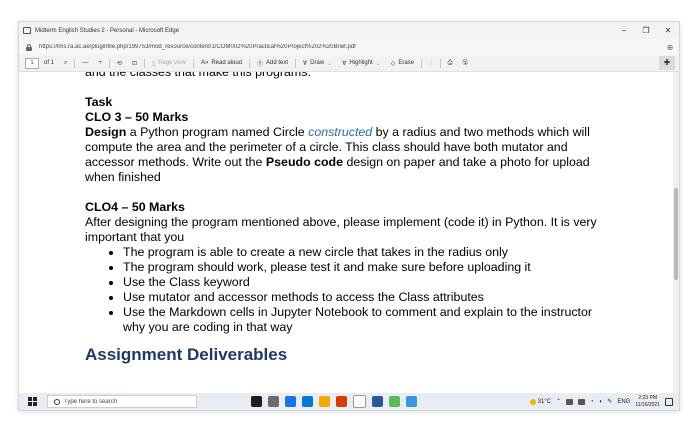 Image resolution: width=700 pixels, height=426 pixels. Describe the element at coordinates (570, 401) in the screenshot. I see `tray-app-icon` at that location.